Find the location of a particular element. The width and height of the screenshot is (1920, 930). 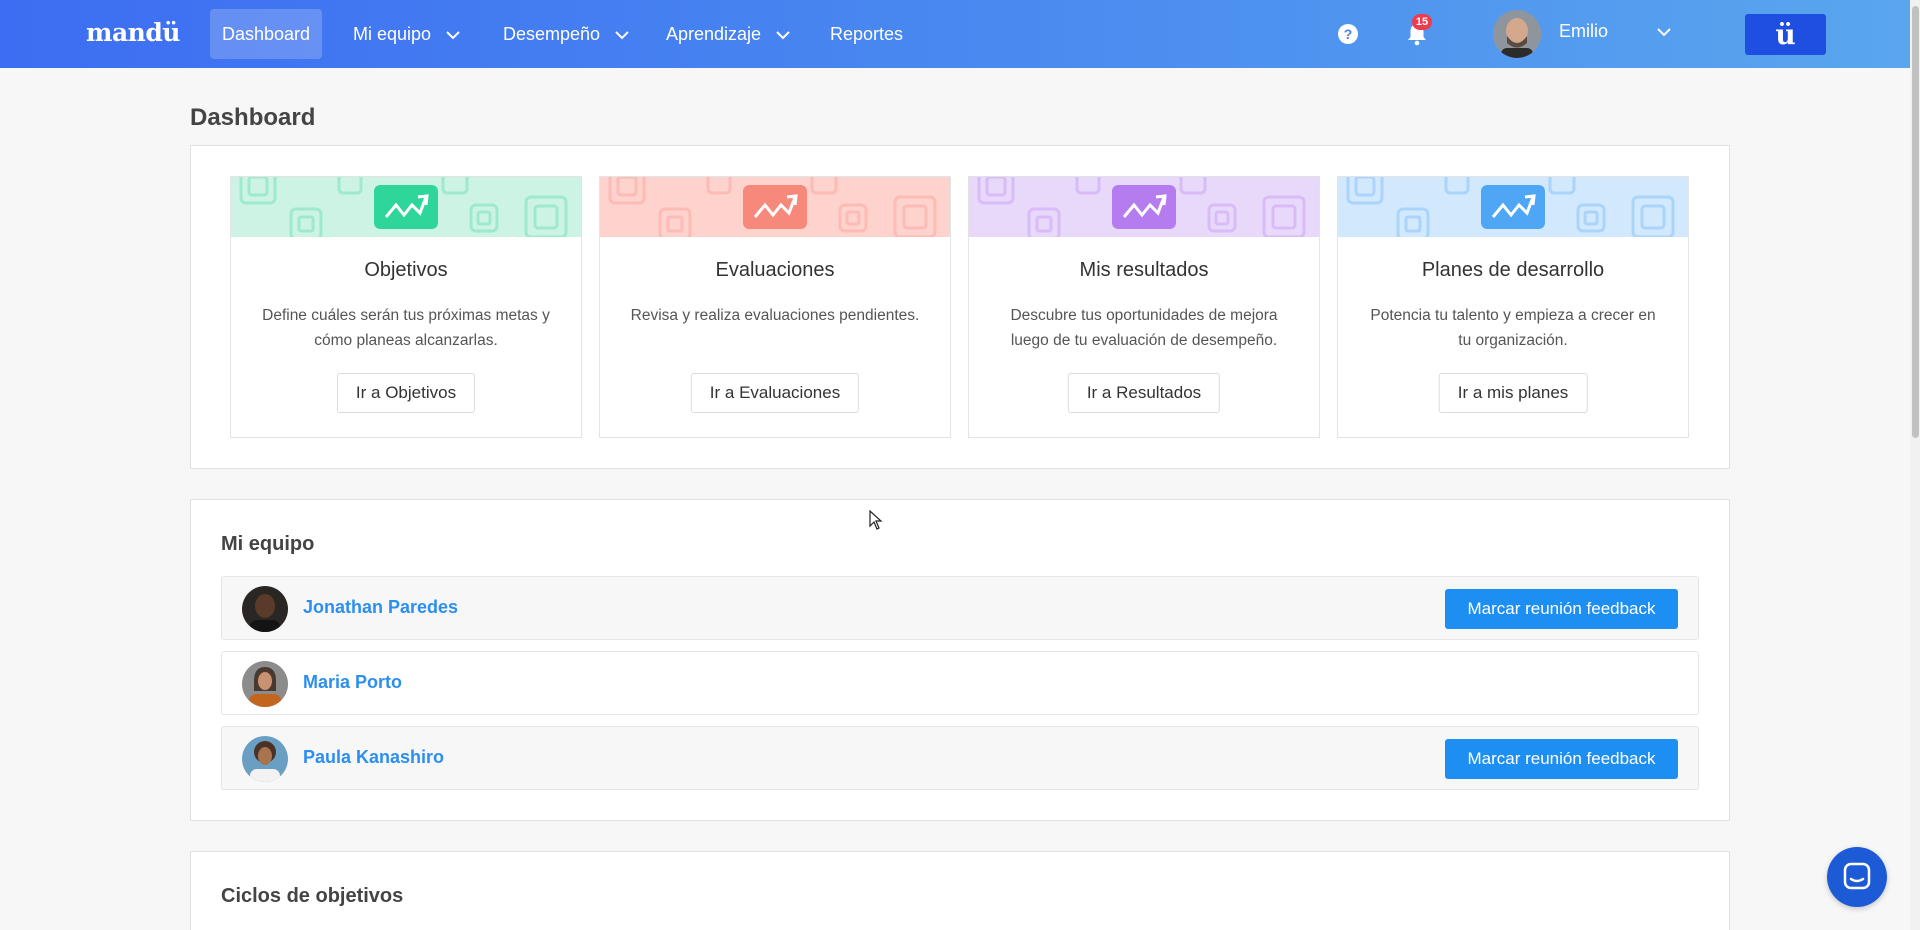

nav-item-aprendizaje: Aprendizaje is located at coordinates (728, 34).